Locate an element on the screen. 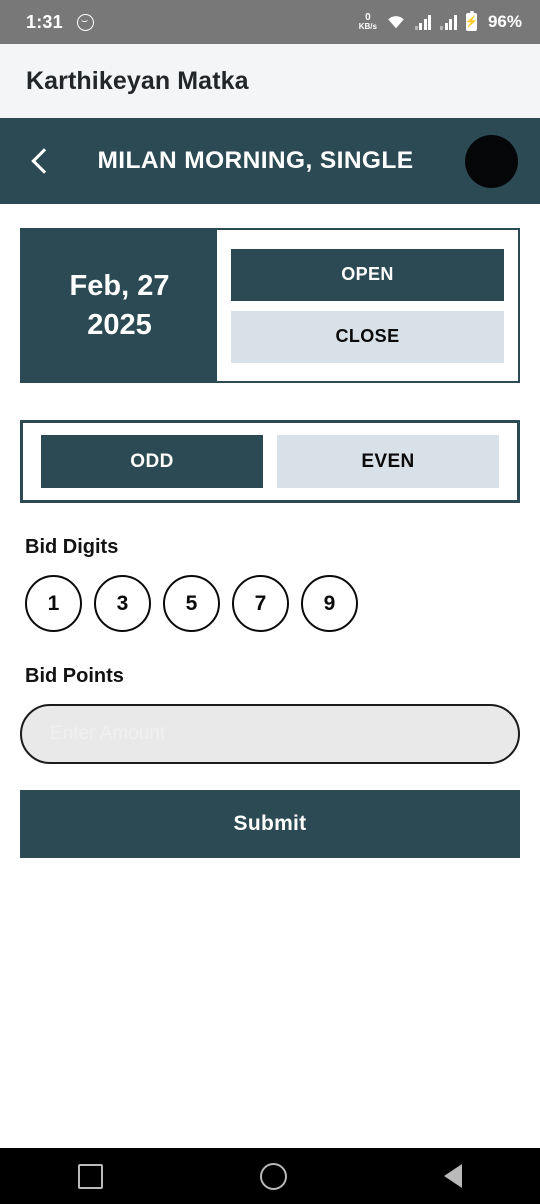 This screenshot has width=540, height=1204. bid-date: Feb, 27 2025 is located at coordinates (119, 305).